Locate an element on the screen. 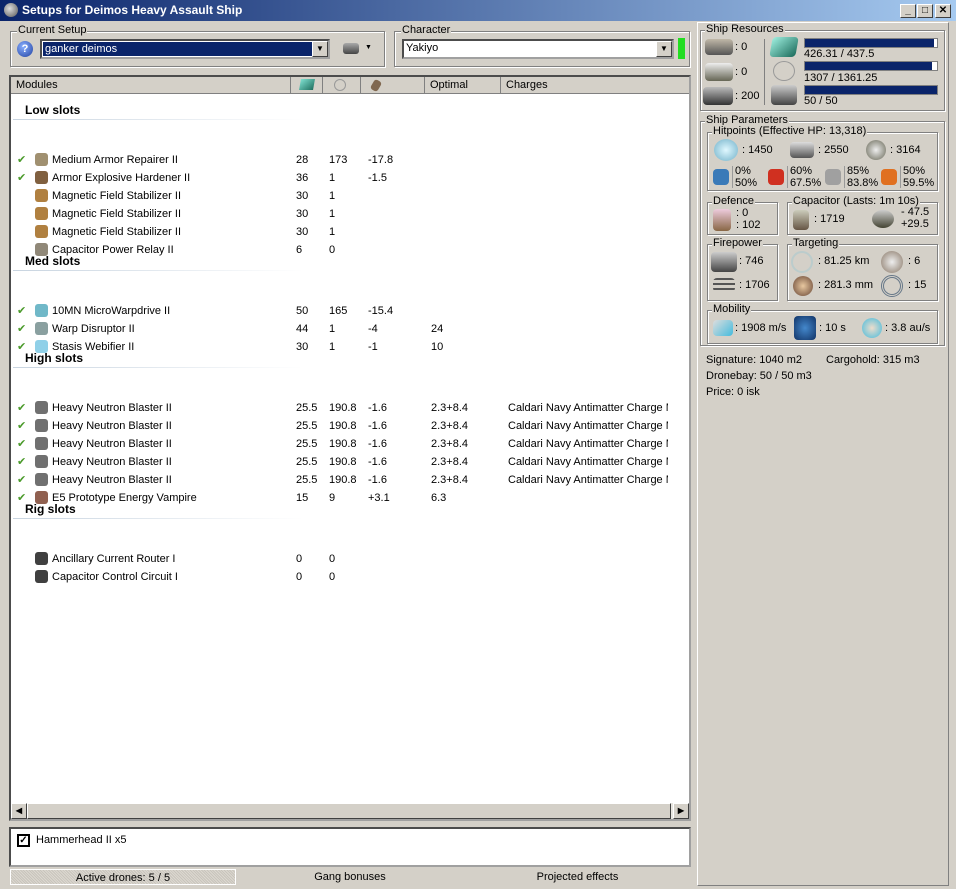 The width and height of the screenshot is (956, 889). module-row: ✔ Medium Armor Repairer II 28 173 -17.8 is located at coordinates (349, 160).